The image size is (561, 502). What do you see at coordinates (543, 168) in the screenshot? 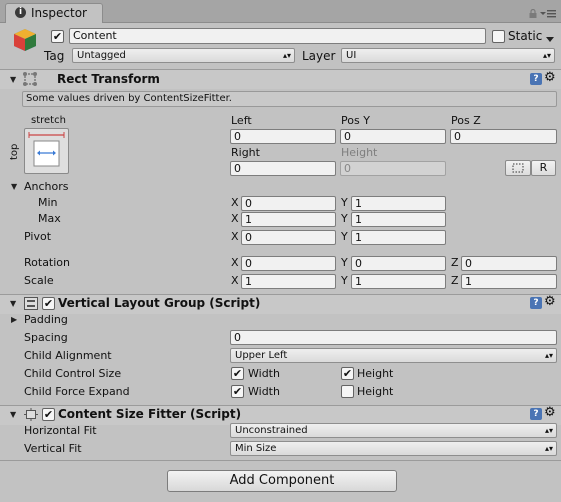
I see `raw-edit-button: R` at bounding box center [543, 168].